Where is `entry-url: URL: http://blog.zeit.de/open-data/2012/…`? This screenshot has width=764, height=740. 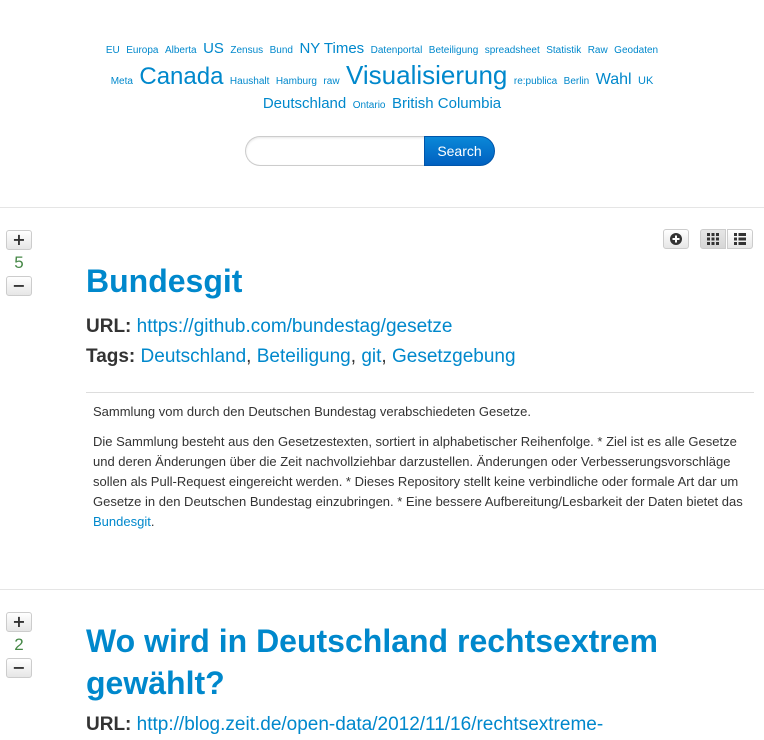 entry-url: URL: http://blog.zeit.de/open-data/2012/… is located at coordinates (344, 725).